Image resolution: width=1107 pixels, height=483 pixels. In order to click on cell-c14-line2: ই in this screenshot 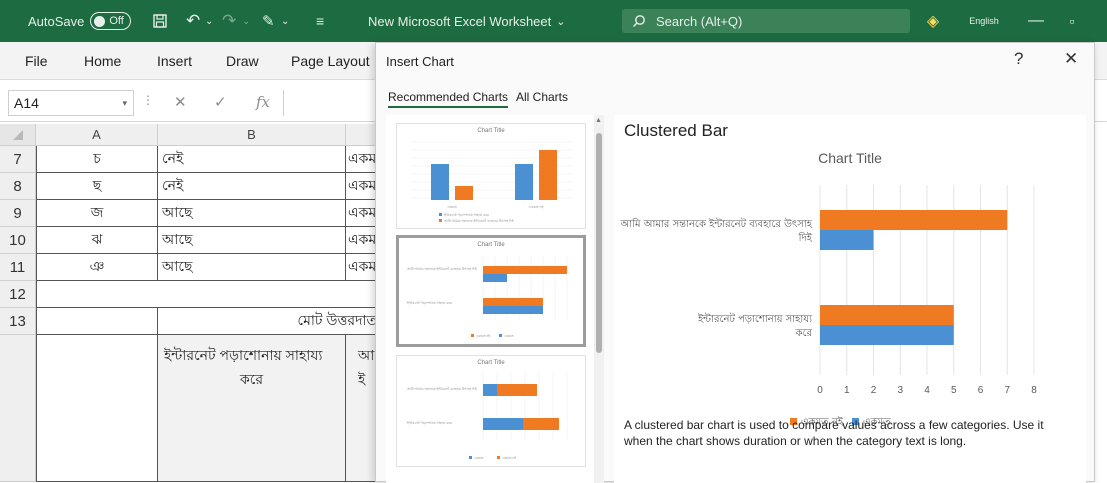, I will do `click(362, 379)`.